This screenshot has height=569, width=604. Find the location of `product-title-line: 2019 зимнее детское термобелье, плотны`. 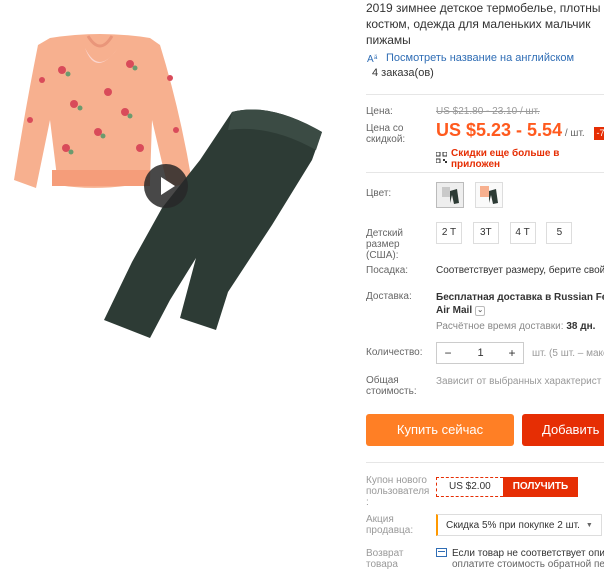

product-title-line: 2019 зимнее детское термобелье, плотны is located at coordinates (483, 8).